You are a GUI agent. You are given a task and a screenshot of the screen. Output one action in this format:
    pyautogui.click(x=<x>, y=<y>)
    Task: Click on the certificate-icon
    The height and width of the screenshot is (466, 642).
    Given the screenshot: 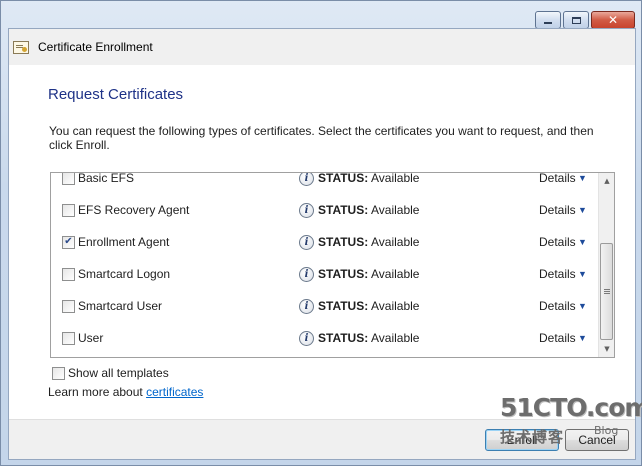 What is the action you would take?
    pyautogui.click(x=21, y=47)
    